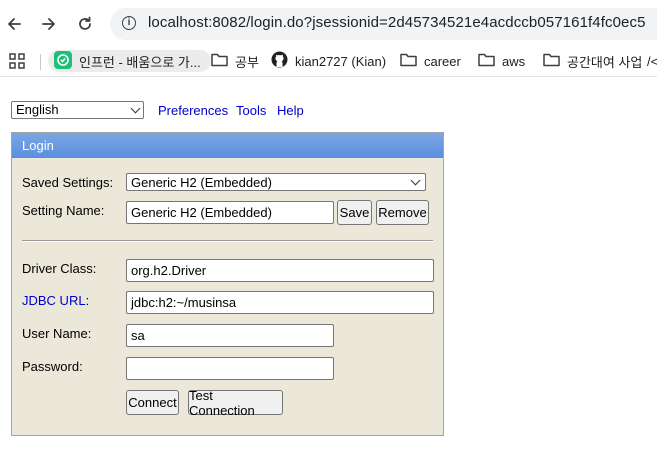 This screenshot has height=461, width=657. I want to click on bookmark-label: aws, so click(514, 61).